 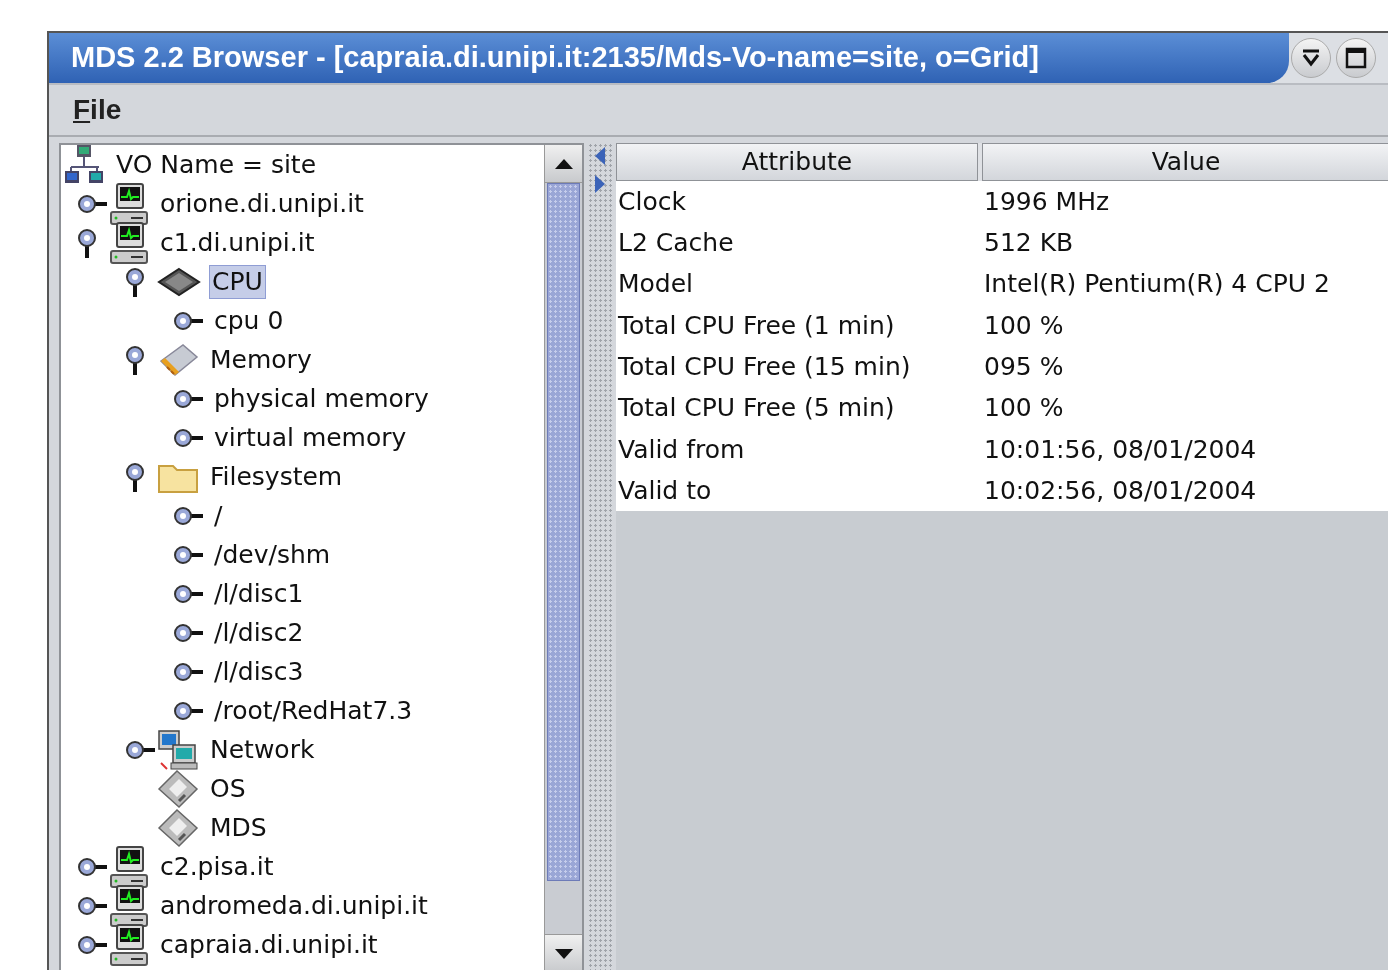 What do you see at coordinates (600, 156) in the screenshot?
I see `collapse-left-icon` at bounding box center [600, 156].